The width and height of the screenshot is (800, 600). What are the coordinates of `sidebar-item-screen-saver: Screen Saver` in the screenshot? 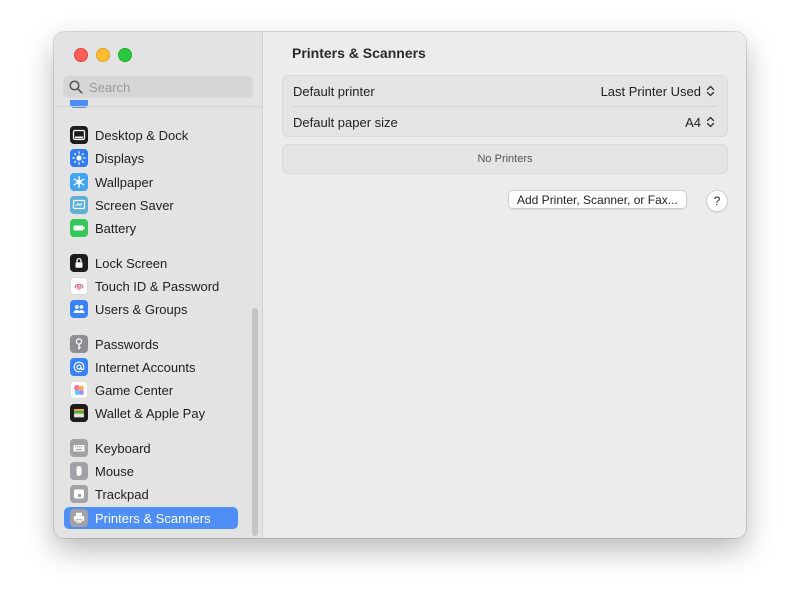 It's located at (151, 205).